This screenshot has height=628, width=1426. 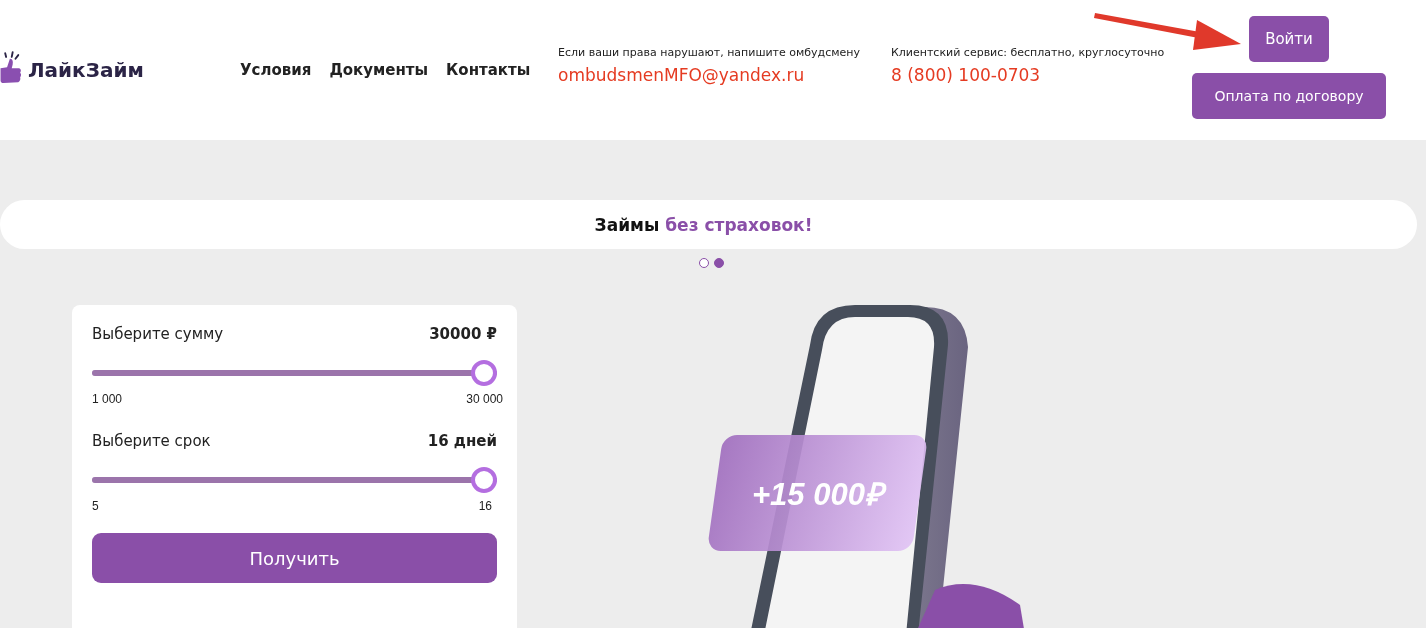 I want to click on logo-text: ЛайкЗайм, so click(x=86, y=70).